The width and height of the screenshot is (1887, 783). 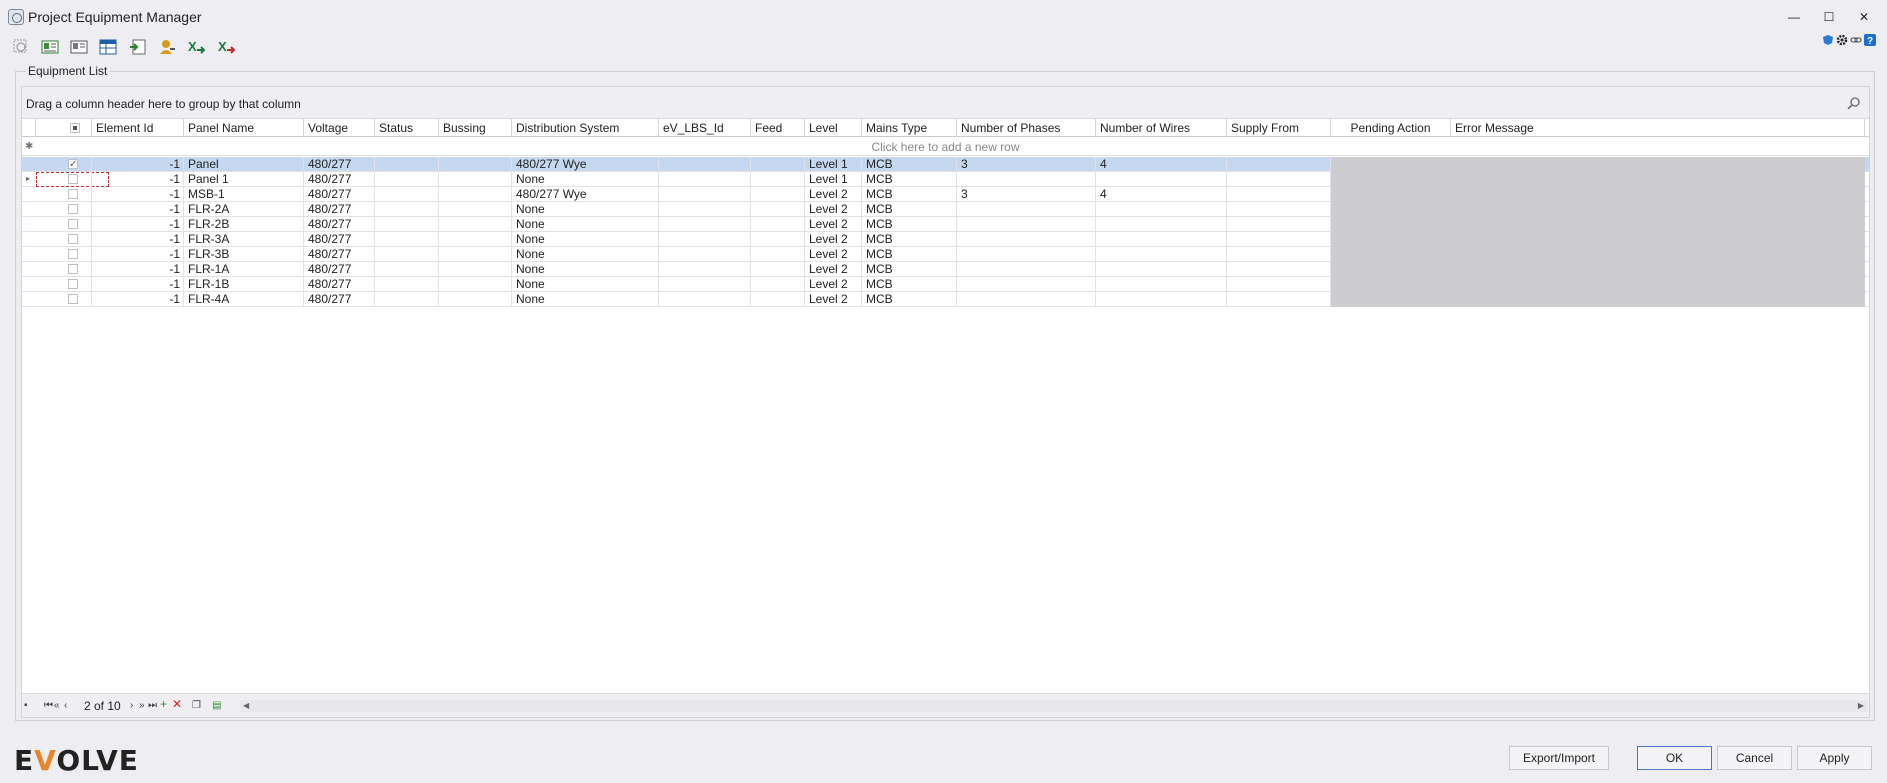 What do you see at coordinates (1829, 17) in the screenshot?
I see `maximize-button: ☐` at bounding box center [1829, 17].